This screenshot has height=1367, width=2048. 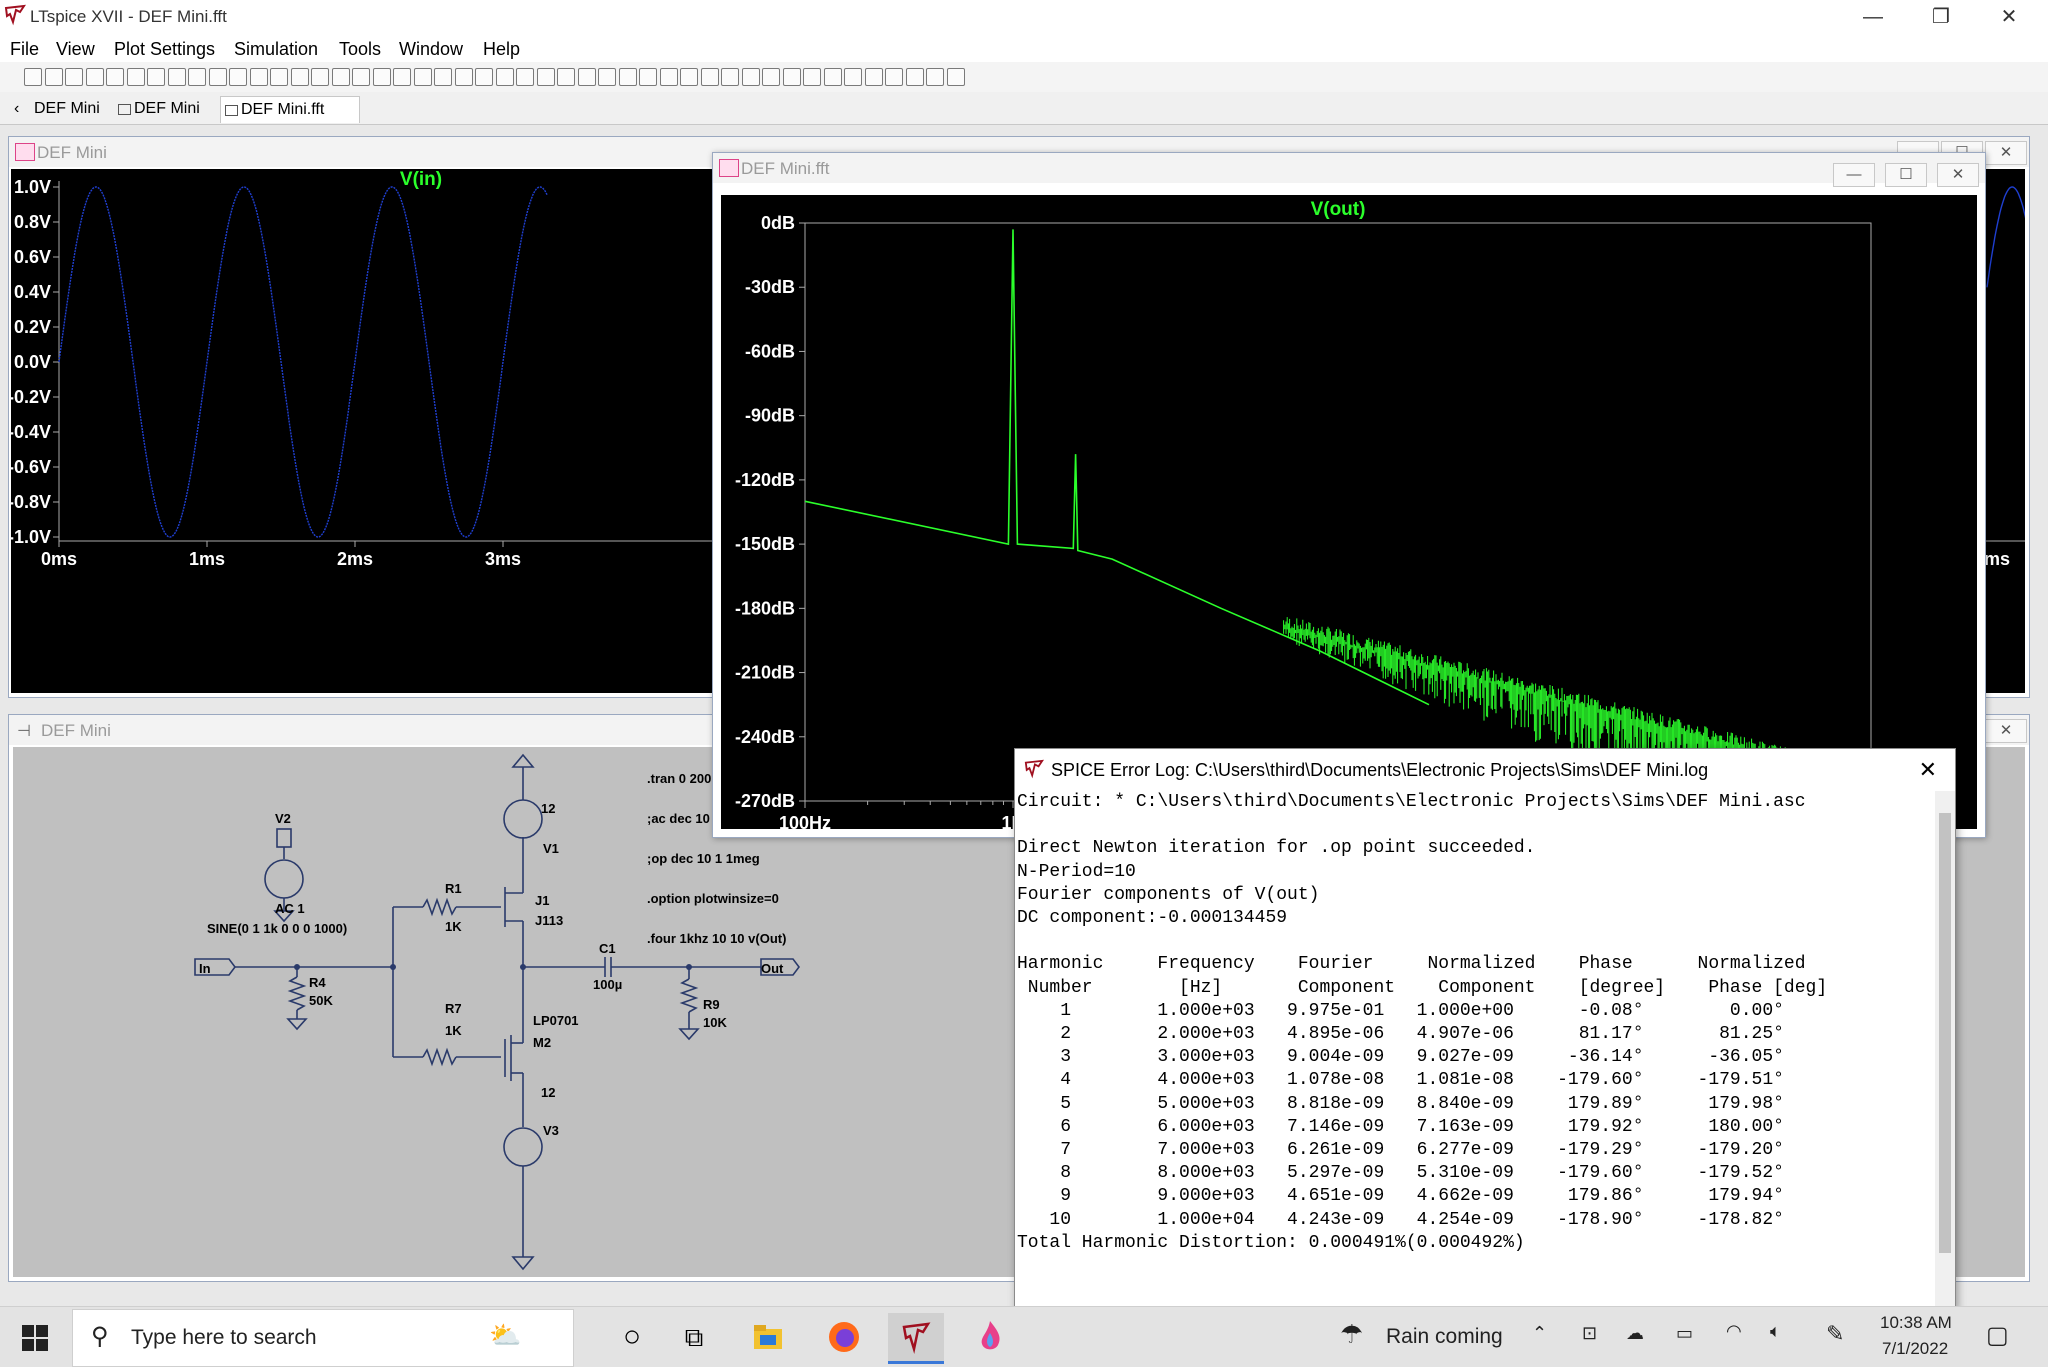 What do you see at coordinates (1906, 175) in the screenshot?
I see `maximize-button: ☐` at bounding box center [1906, 175].